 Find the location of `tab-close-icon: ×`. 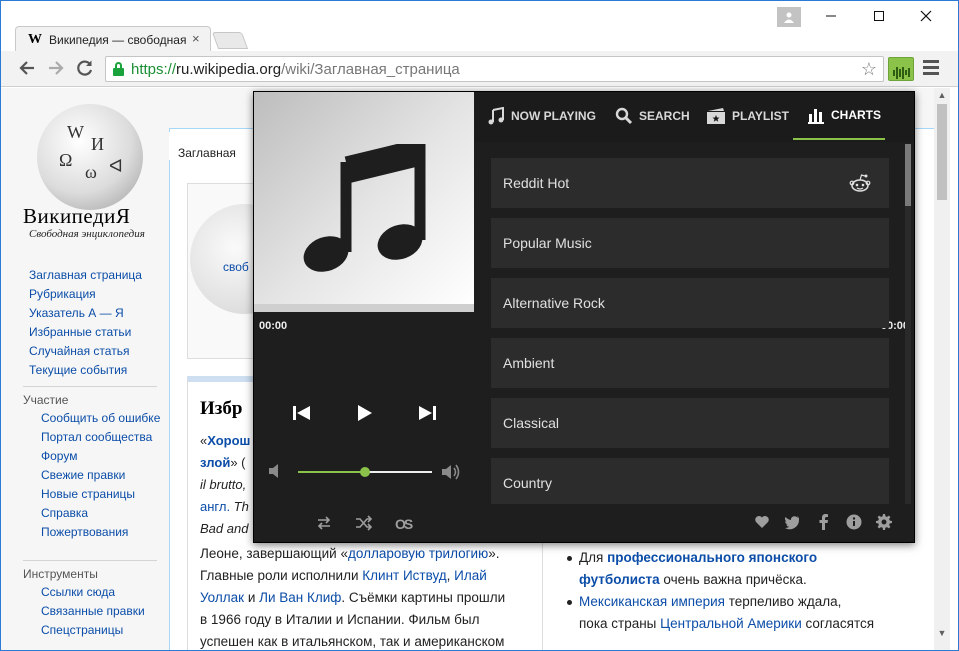

tab-close-icon: × is located at coordinates (196, 38).